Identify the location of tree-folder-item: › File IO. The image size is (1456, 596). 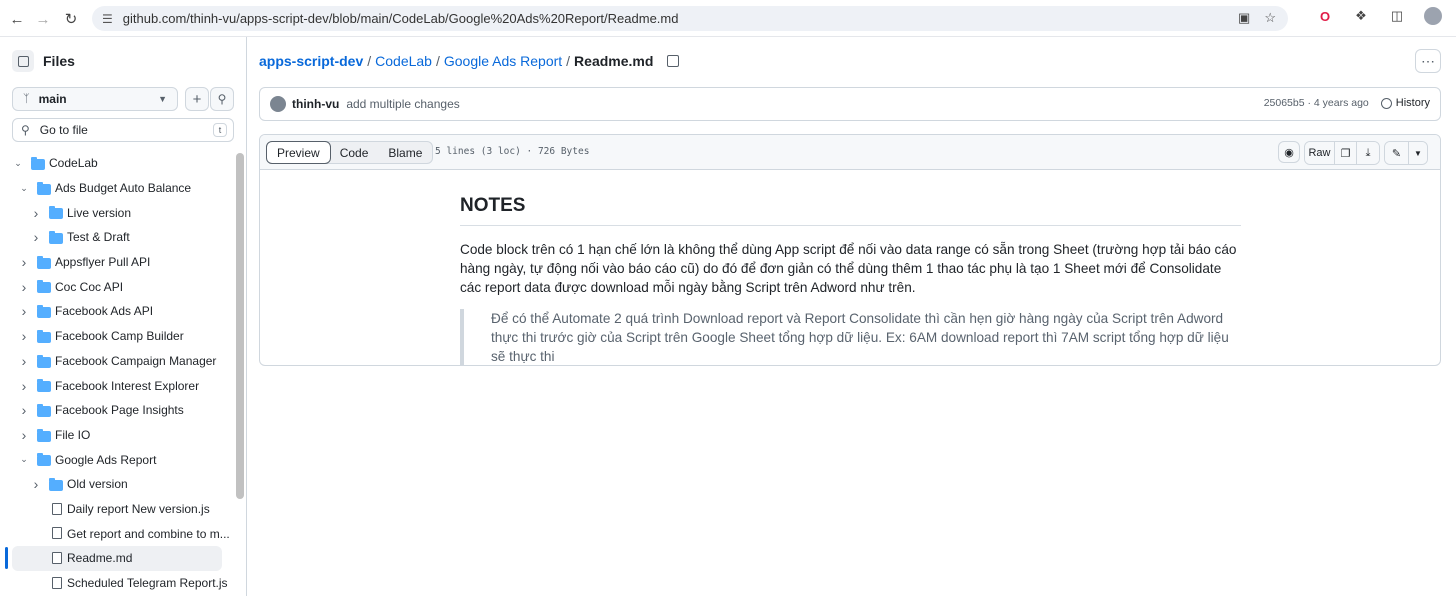
(118, 435).